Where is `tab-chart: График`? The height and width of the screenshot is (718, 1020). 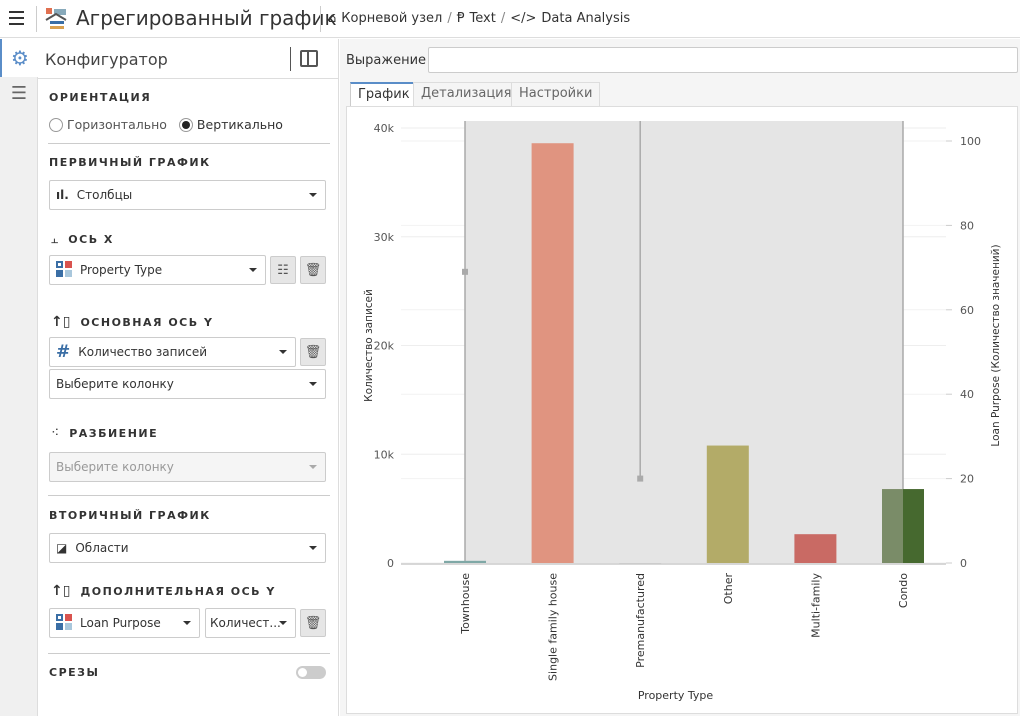
tab-chart: График is located at coordinates (384, 94).